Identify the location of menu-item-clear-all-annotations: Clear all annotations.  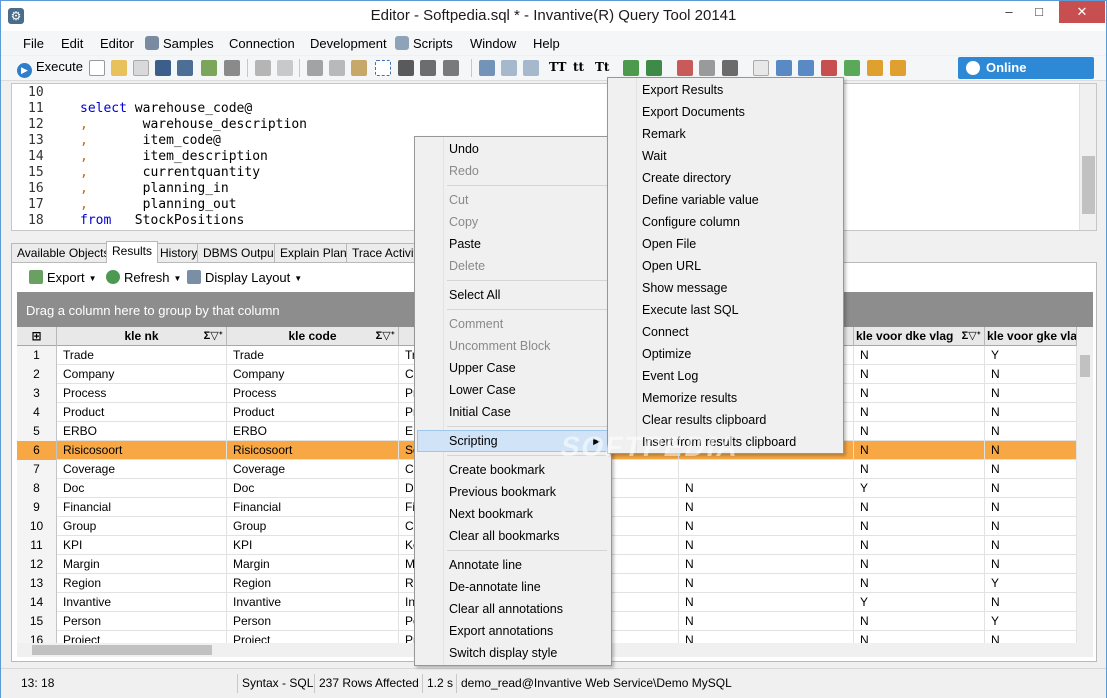
(513, 609).